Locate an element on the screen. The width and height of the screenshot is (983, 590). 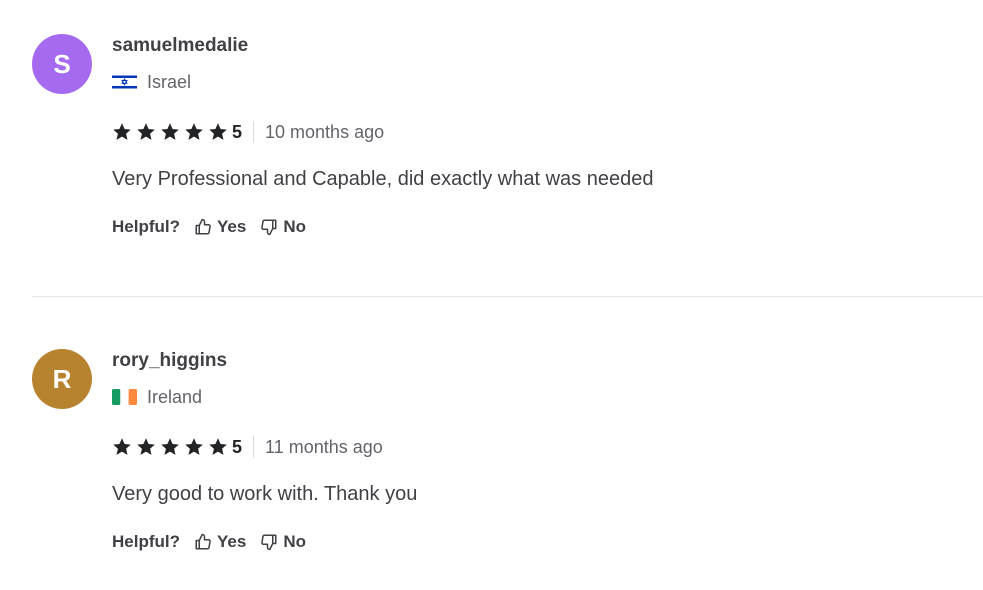
review-text: Very good to work with. Thank you is located at coordinates (265, 494).